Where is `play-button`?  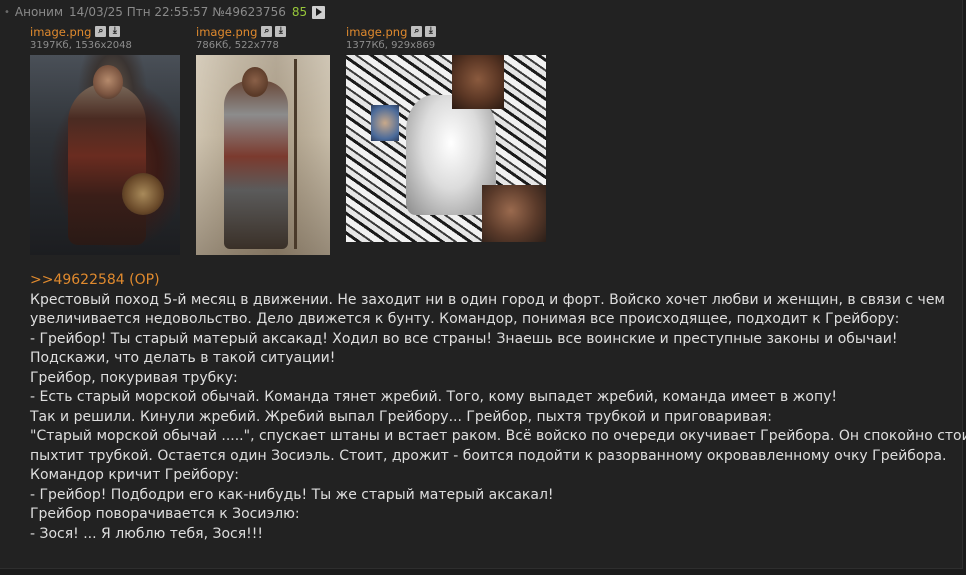
play-button is located at coordinates (319, 12).